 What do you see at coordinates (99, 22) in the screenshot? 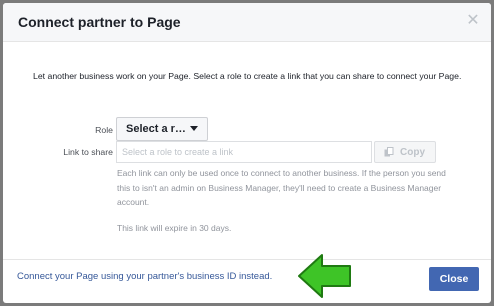
I see `dialog-title: Connect partner to Page` at bounding box center [99, 22].